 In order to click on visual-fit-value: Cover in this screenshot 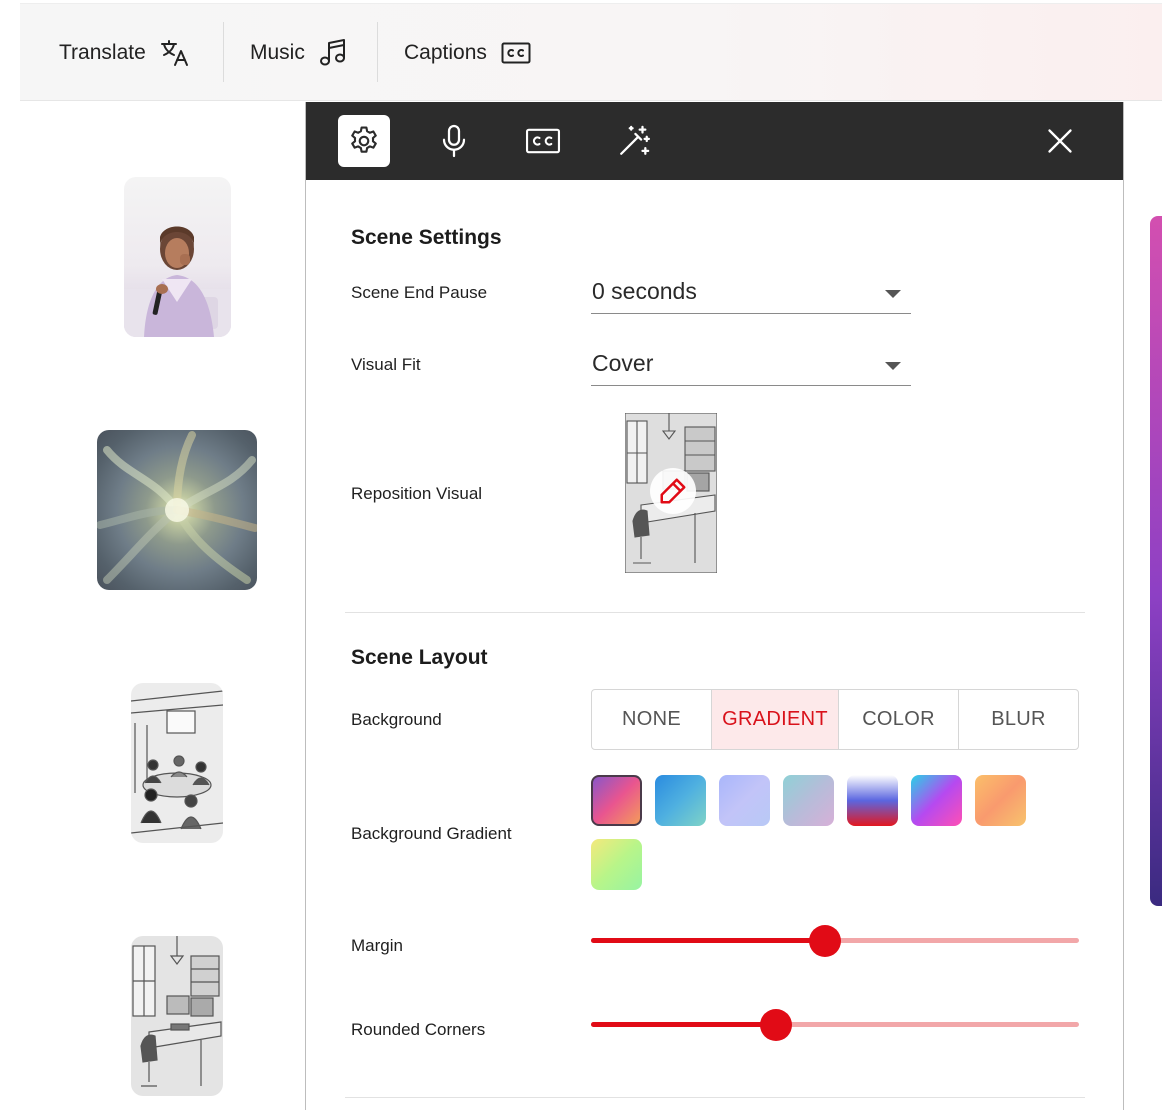, I will do `click(623, 363)`.